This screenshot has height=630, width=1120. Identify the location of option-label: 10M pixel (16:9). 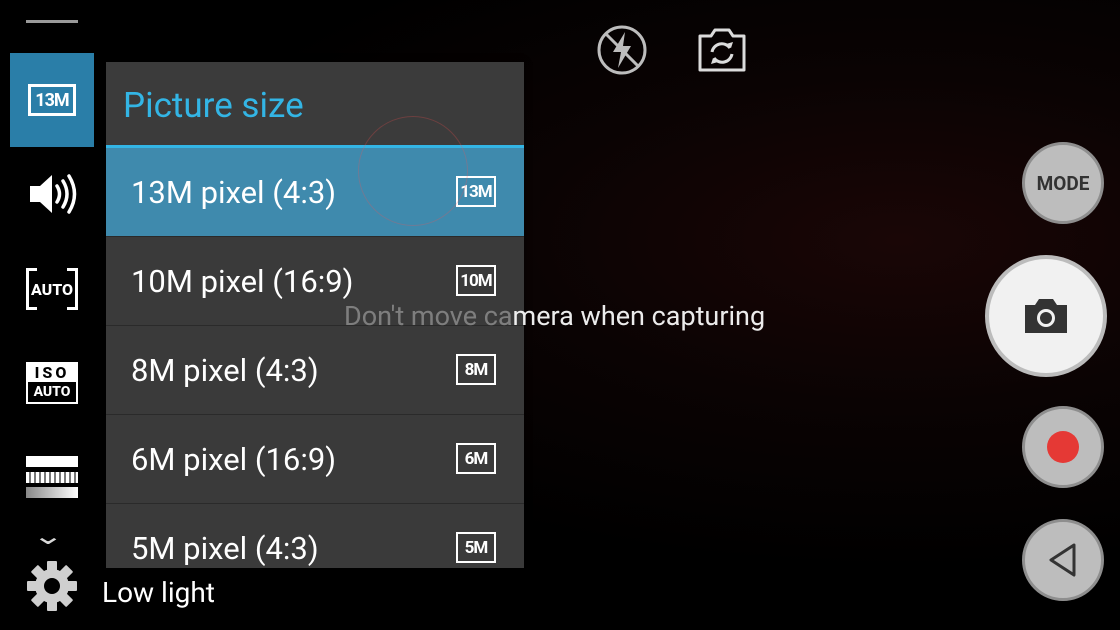
(242, 281).